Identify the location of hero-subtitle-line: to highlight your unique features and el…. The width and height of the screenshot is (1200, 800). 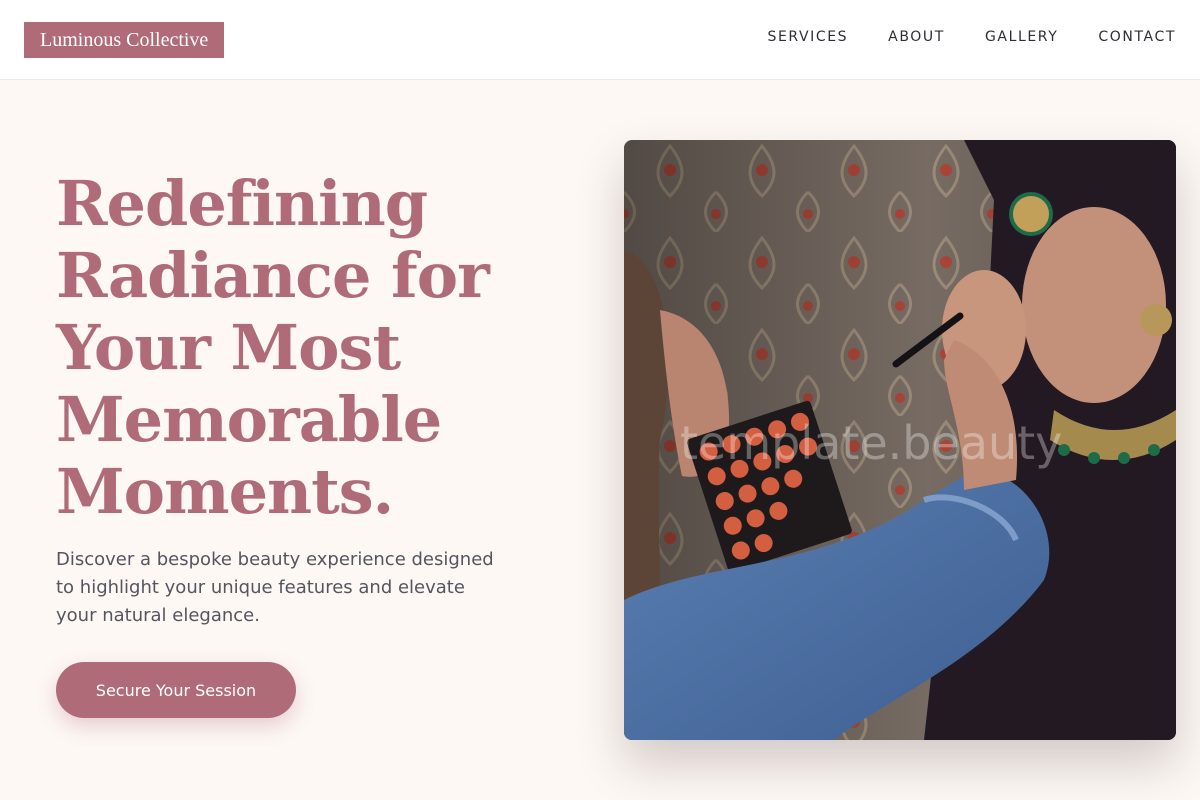
(260, 587).